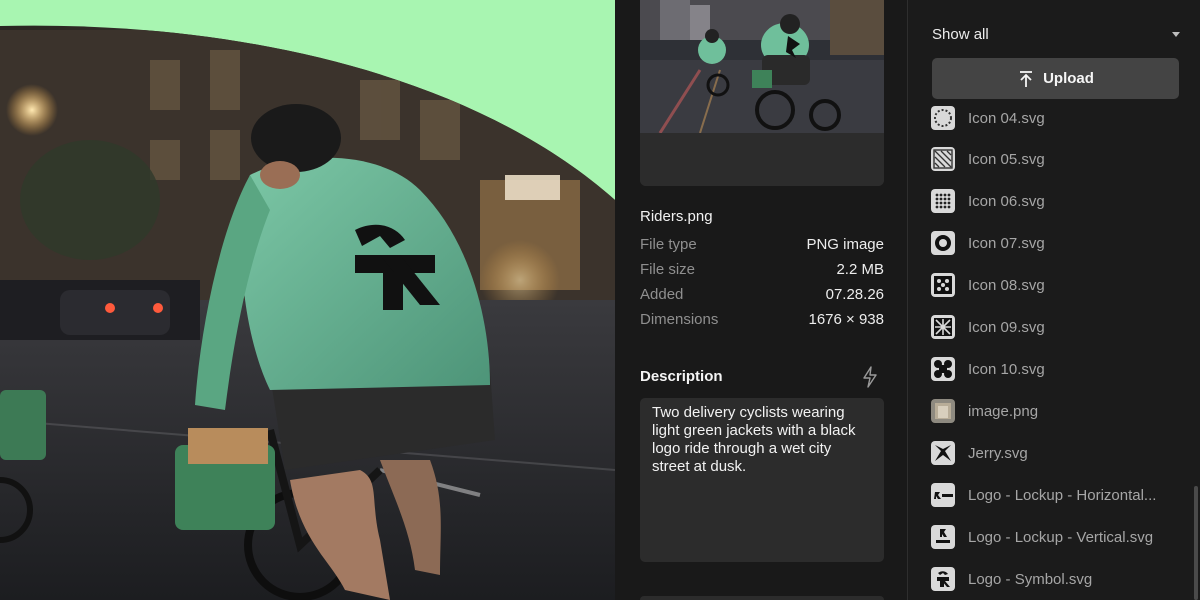  What do you see at coordinates (1056, 159) in the screenshot?
I see `list-item: Icon 05.svg` at bounding box center [1056, 159].